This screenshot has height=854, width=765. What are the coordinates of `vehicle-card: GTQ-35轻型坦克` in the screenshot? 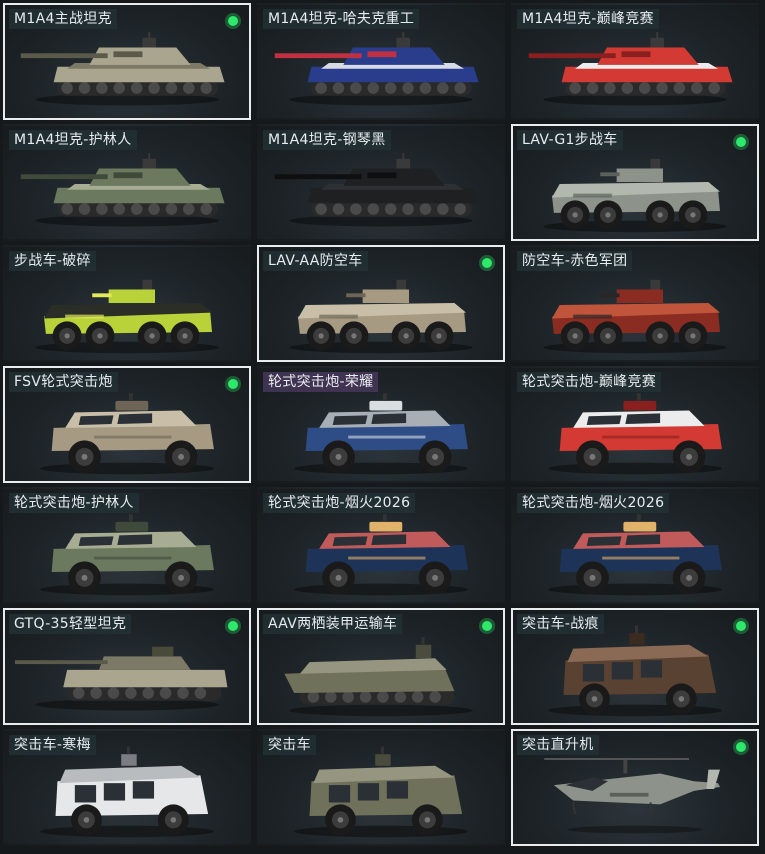 It's located at (127, 666).